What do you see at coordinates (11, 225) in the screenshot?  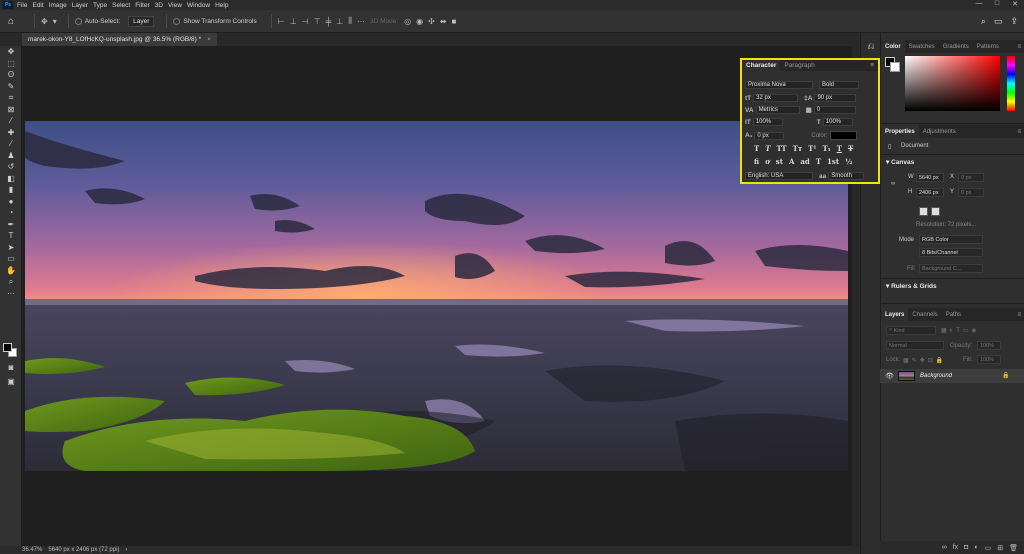 I see `pen-tool-icon: ✒` at bounding box center [11, 225].